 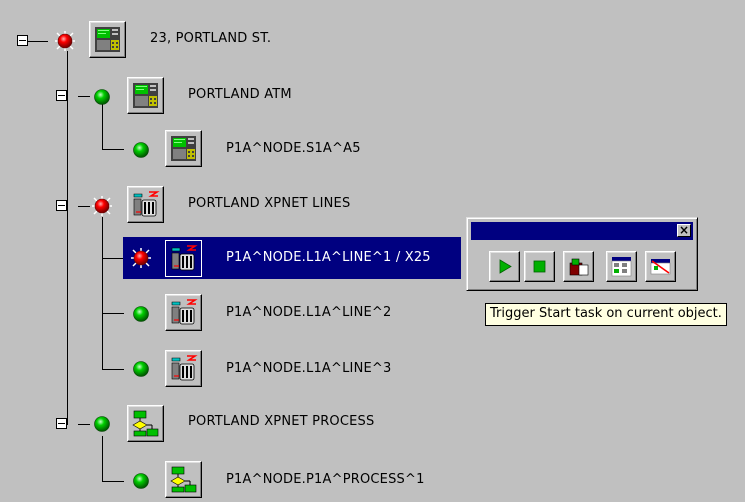 I want to click on task-toolbox: ×, so click(x=582, y=254).